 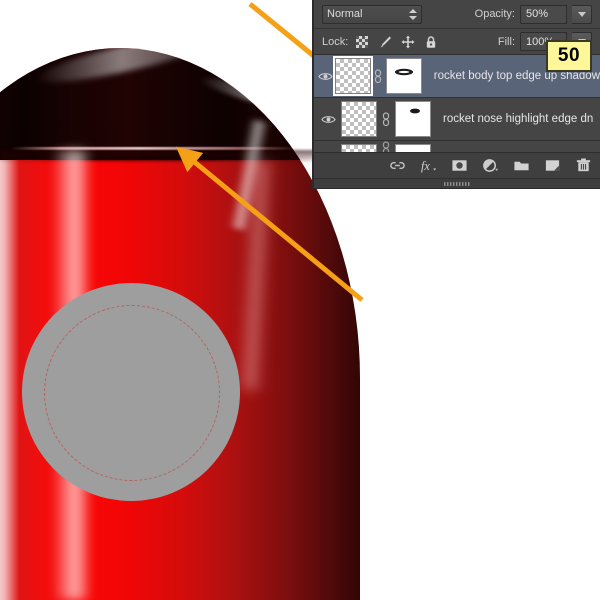 I want to click on opacity-input: 50%, so click(x=543, y=14).